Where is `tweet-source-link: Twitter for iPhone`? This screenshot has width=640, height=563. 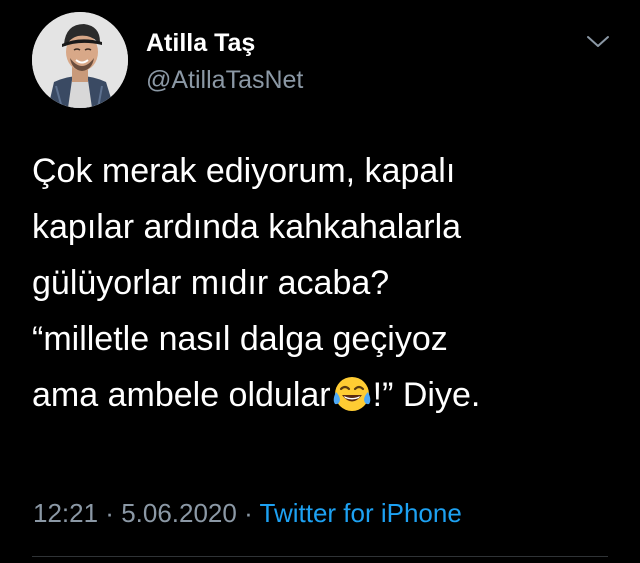
tweet-source-link: Twitter for iPhone is located at coordinates (361, 513).